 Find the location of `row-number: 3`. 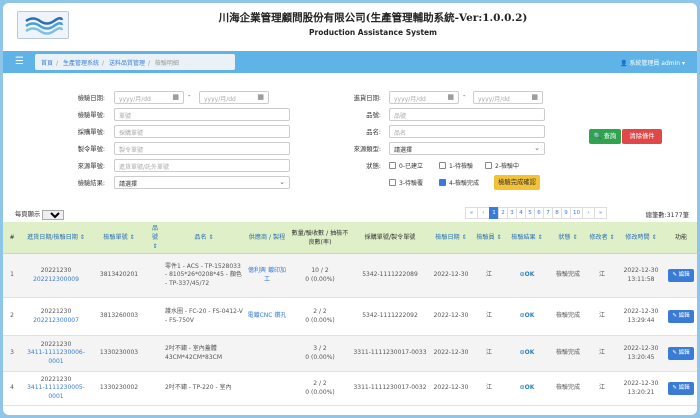

row-number: 3 is located at coordinates (12, 353).